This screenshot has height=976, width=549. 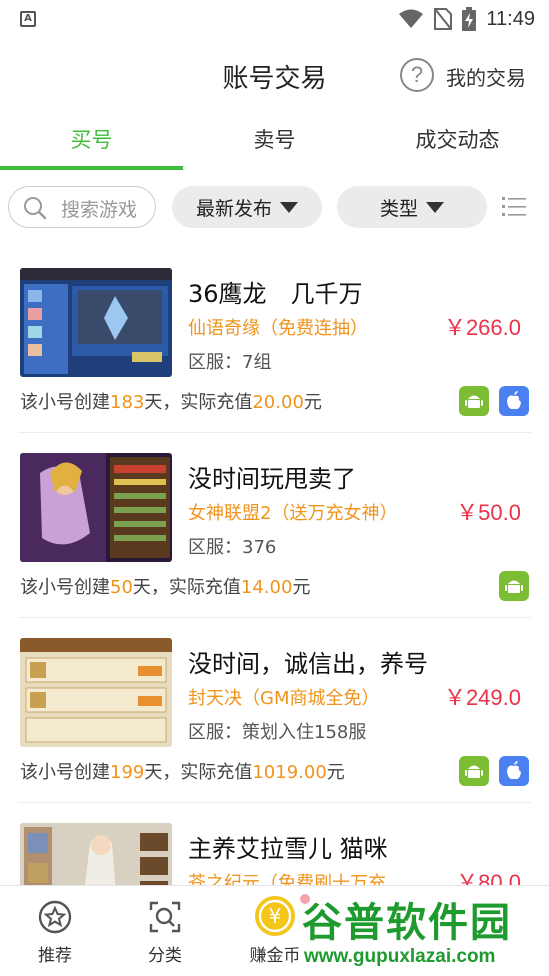 I want to click on nav-category: 分类, so click(x=165, y=931).